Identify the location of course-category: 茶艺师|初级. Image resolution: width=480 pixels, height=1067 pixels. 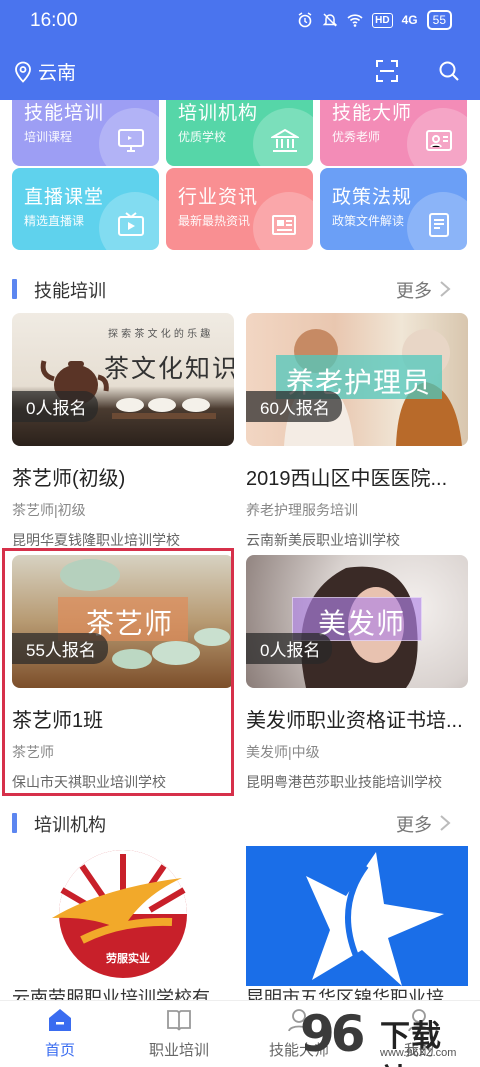
(49, 510).